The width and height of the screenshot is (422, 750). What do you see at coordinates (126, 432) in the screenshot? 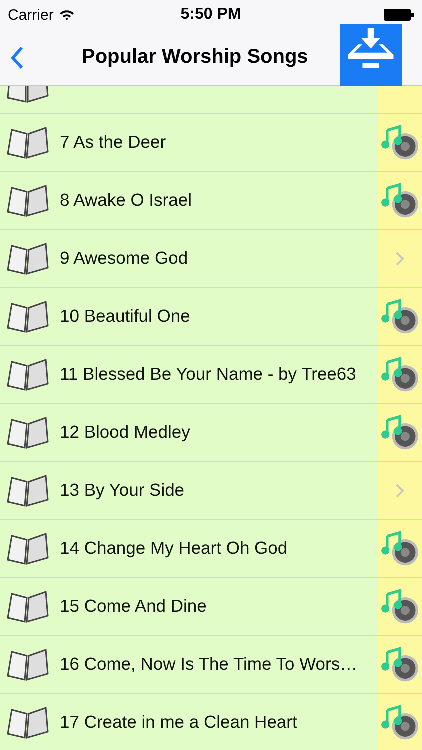
I see `song-title: 12 Blood Medley` at bounding box center [126, 432].